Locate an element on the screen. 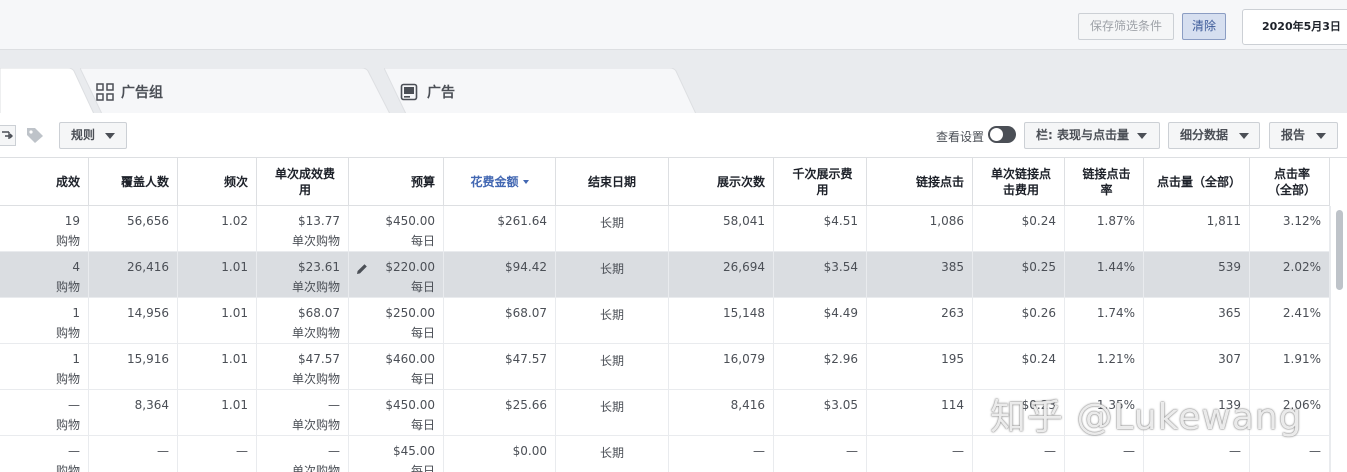 The height and width of the screenshot is (472, 1347). column-header-cpc-link: 单次链接点击费用 is located at coordinates (1019, 182).